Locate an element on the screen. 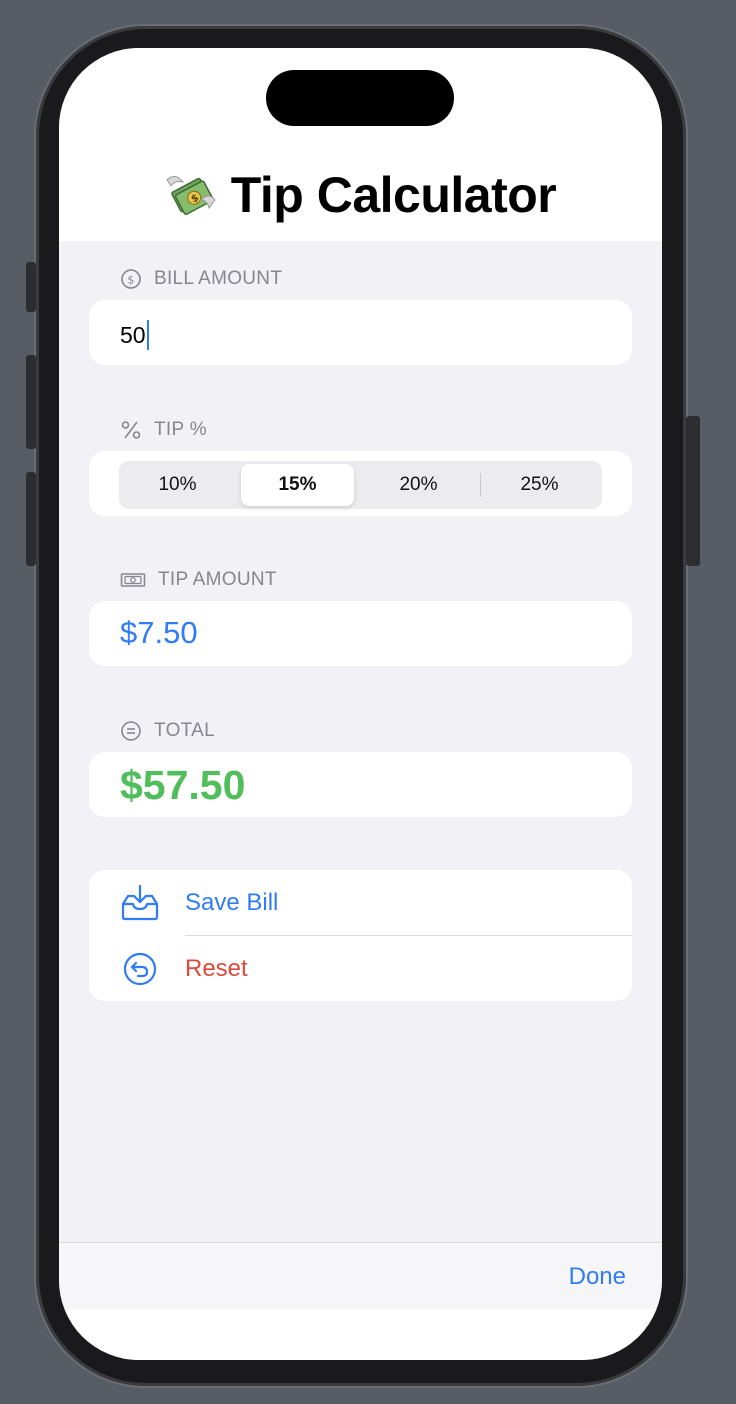  text-cursor is located at coordinates (147, 335).